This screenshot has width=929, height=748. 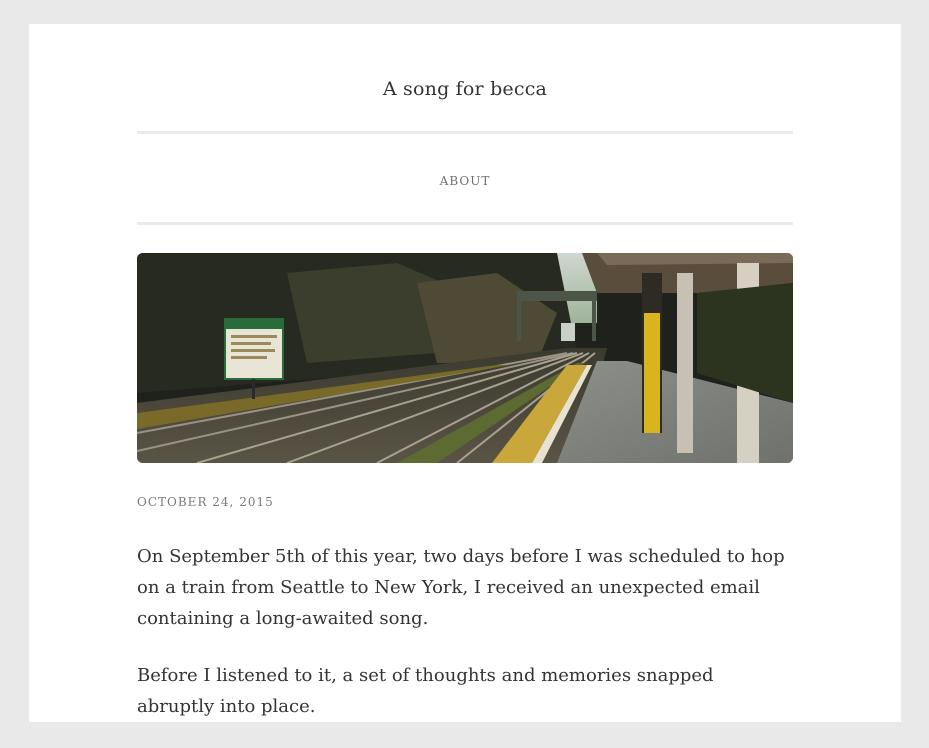 I want to click on main-navigation: ABOUT, so click(x=465, y=181).